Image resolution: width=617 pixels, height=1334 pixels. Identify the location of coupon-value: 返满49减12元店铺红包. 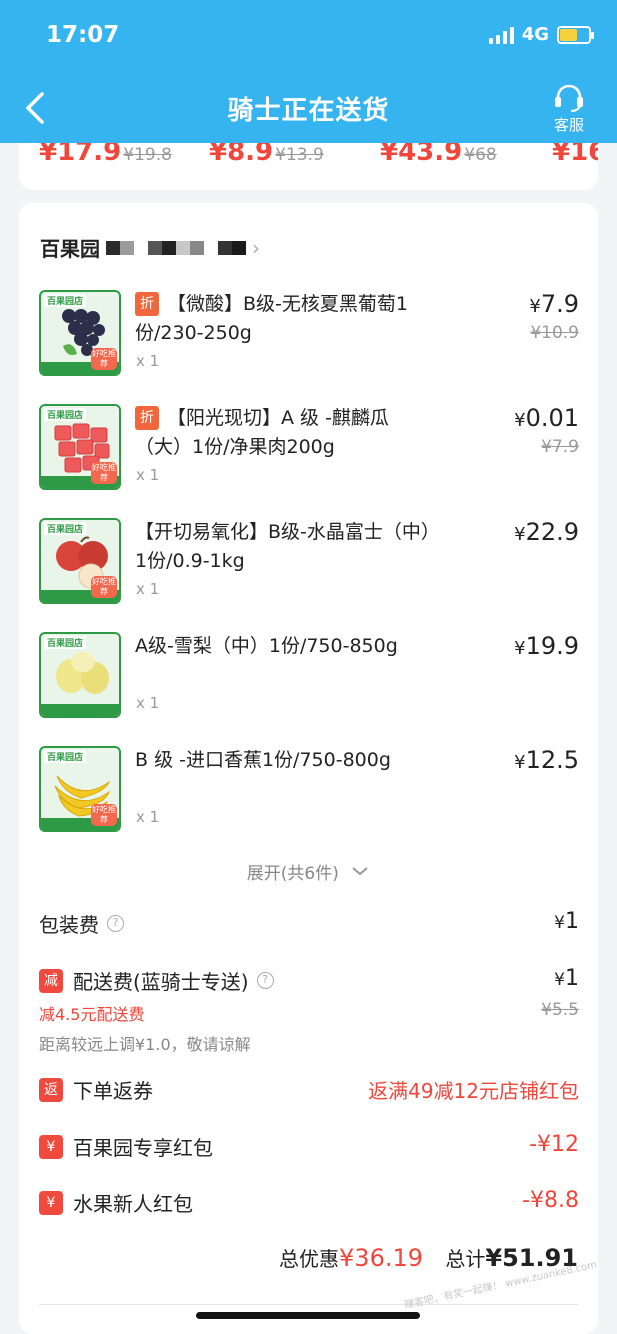
(473, 1091).